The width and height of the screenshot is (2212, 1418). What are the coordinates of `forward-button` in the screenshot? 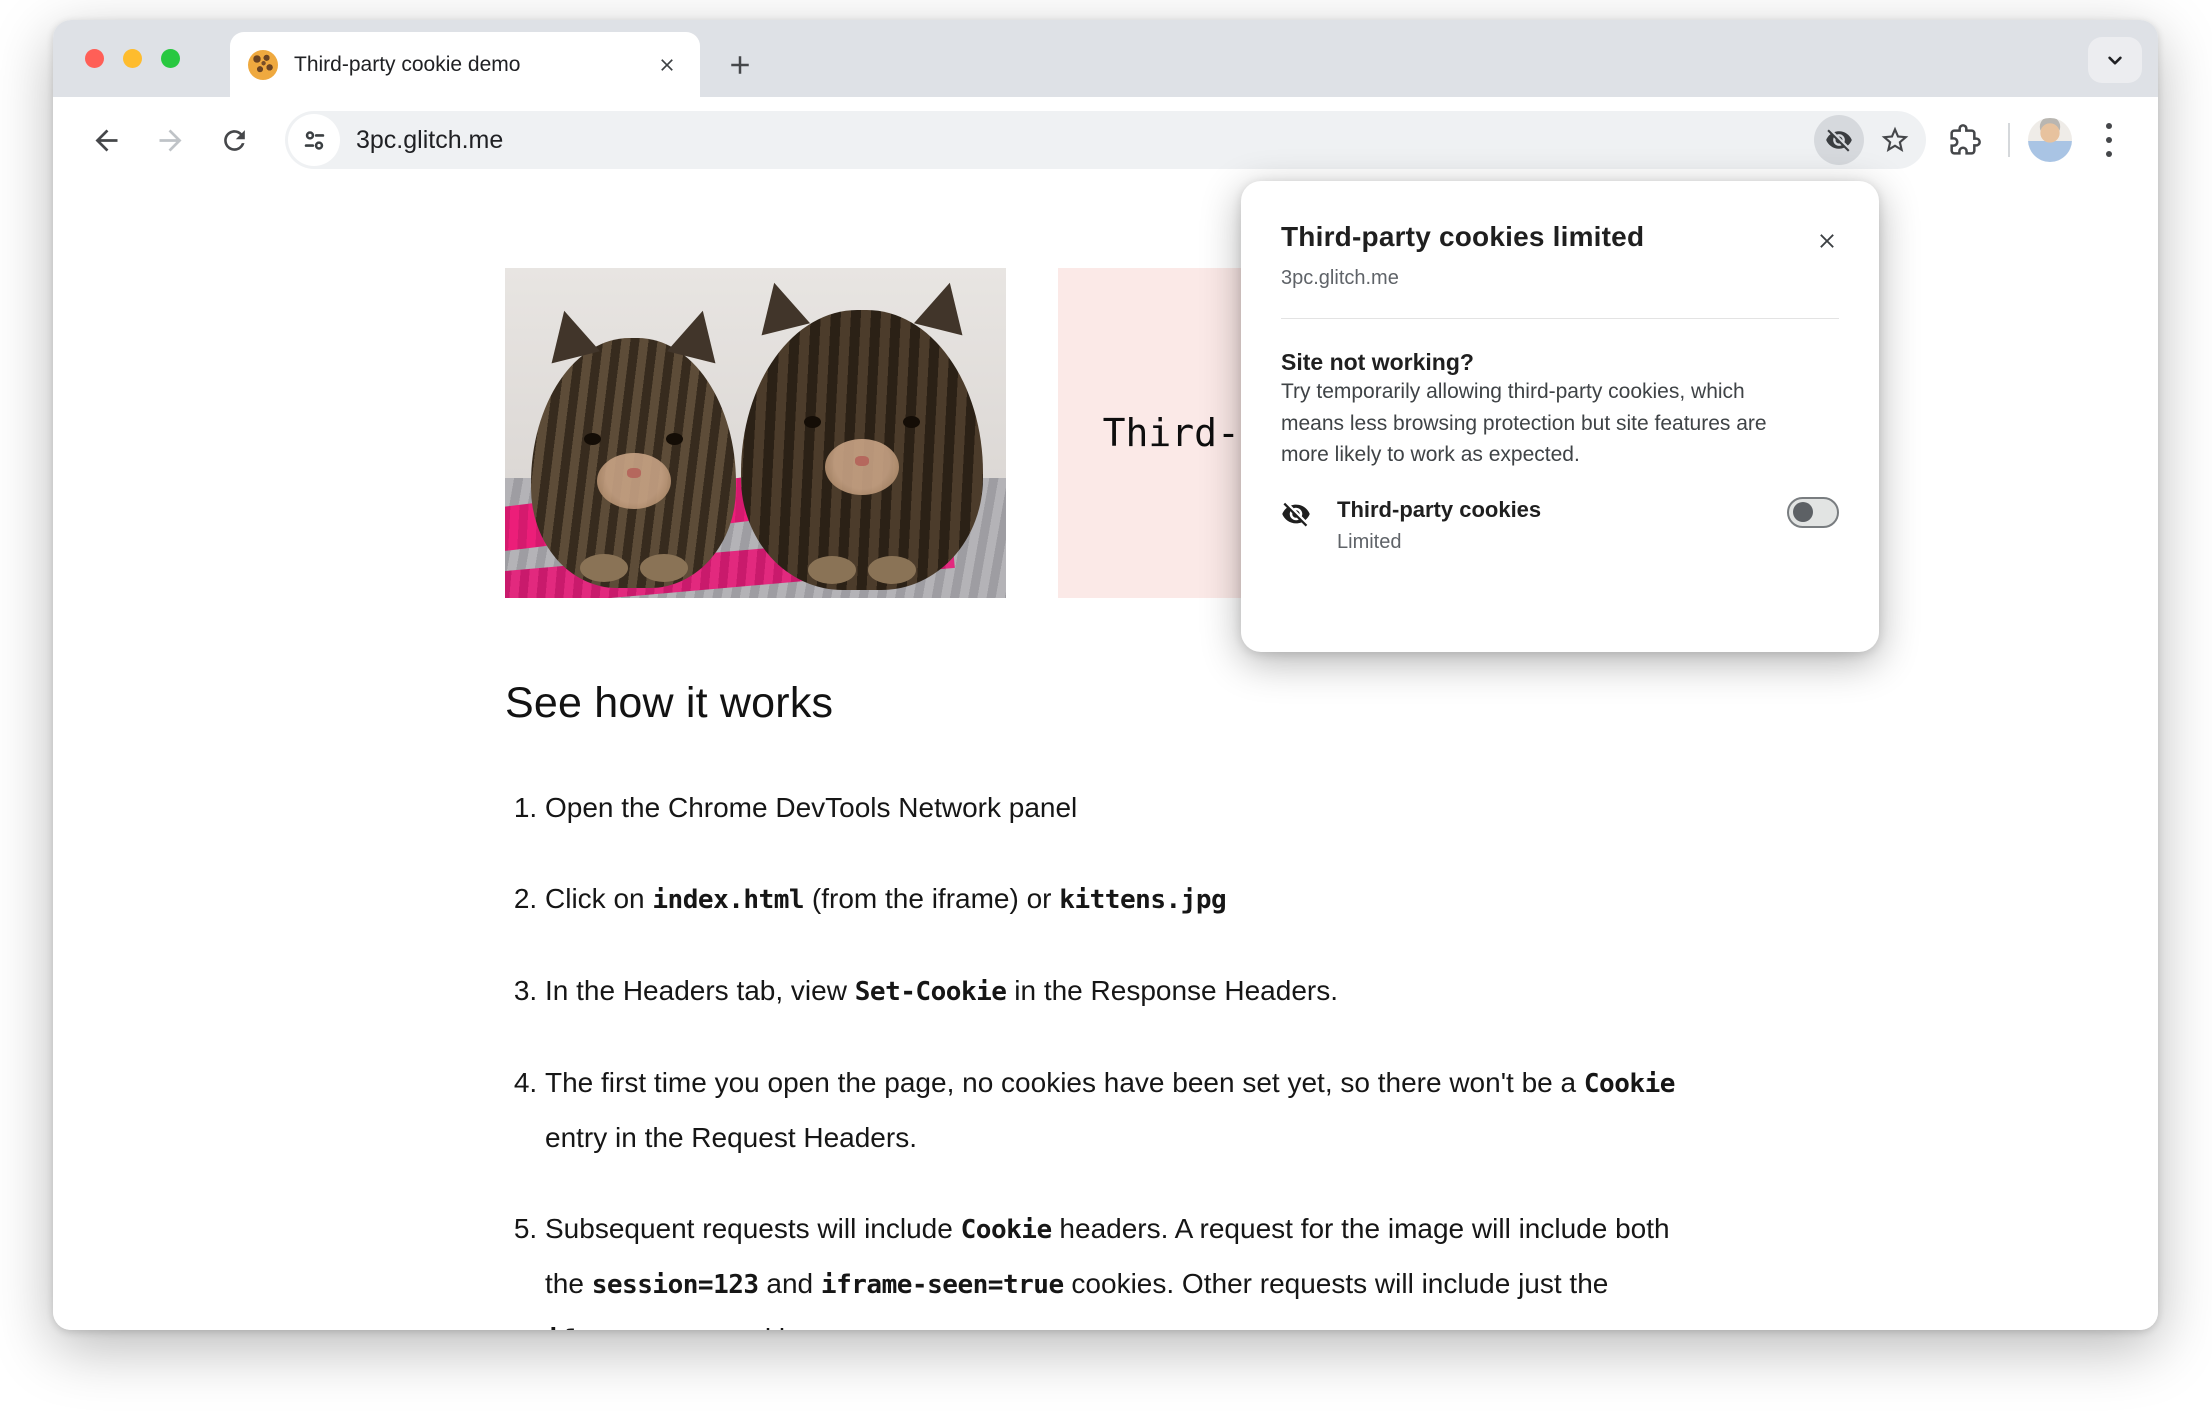 It's located at (170, 140).